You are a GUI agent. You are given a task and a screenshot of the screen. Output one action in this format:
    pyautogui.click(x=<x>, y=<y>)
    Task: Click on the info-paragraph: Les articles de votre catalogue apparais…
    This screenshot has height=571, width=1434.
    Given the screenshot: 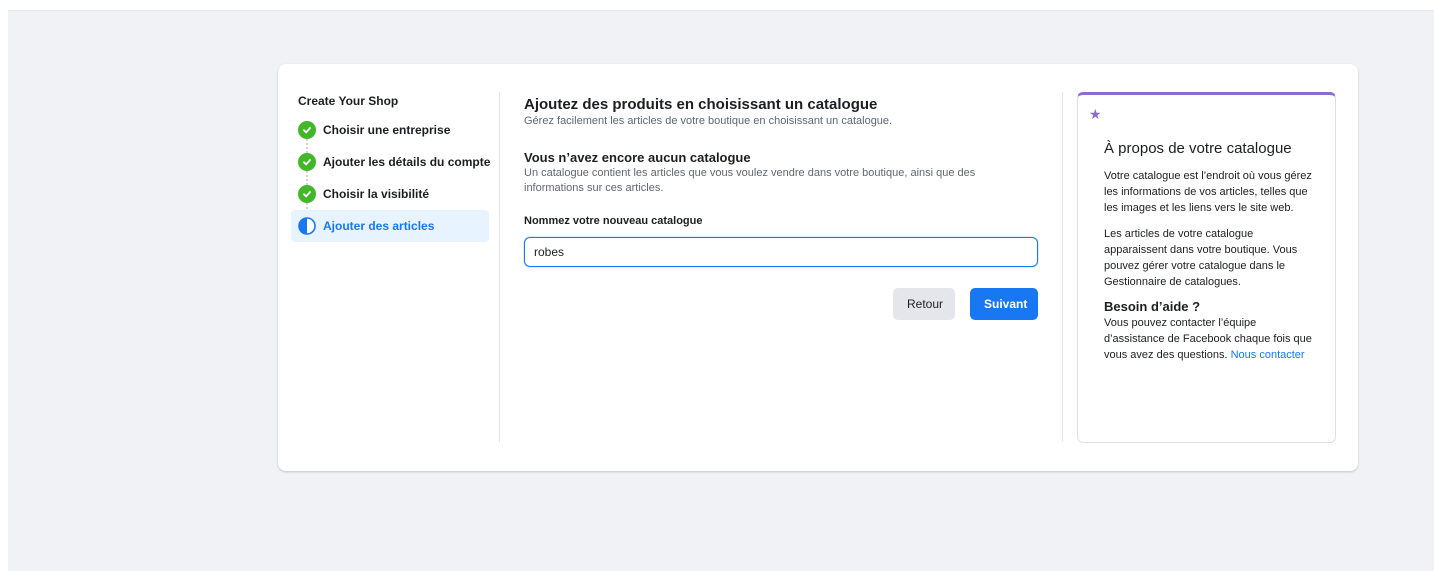 What is the action you would take?
    pyautogui.click(x=1201, y=258)
    